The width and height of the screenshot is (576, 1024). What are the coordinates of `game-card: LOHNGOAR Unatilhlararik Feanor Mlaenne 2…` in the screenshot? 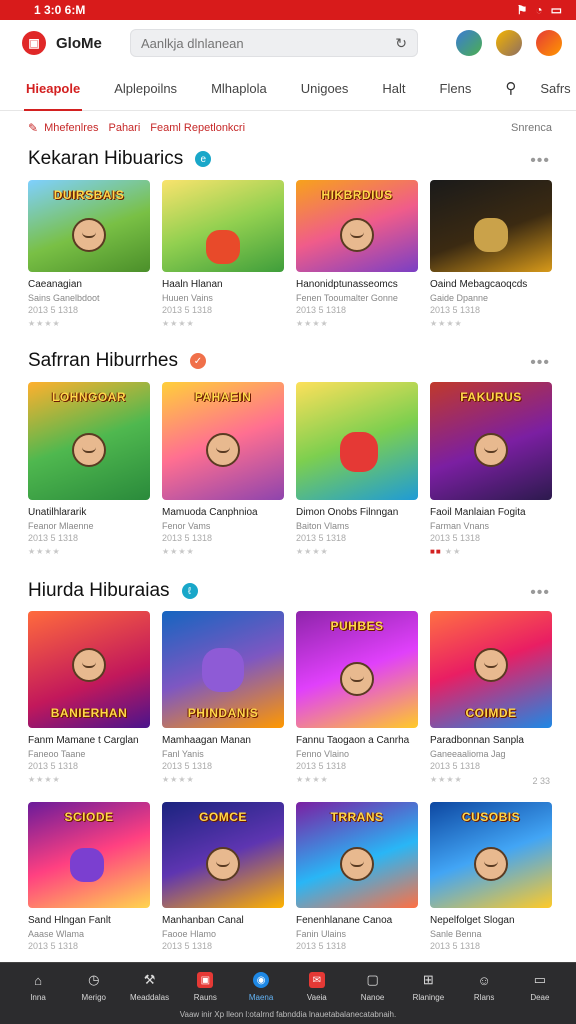 It's located at (89, 469).